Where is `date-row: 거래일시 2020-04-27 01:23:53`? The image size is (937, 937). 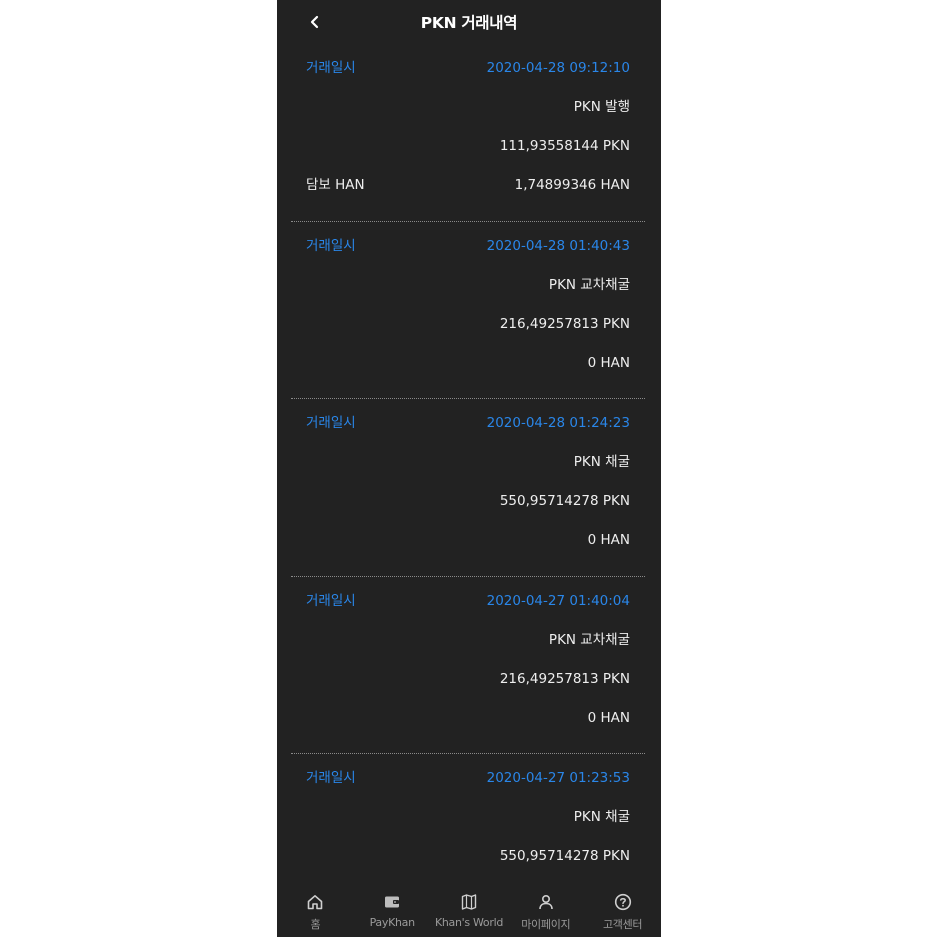
date-row: 거래일시 2020-04-27 01:23:53 is located at coordinates (468, 778).